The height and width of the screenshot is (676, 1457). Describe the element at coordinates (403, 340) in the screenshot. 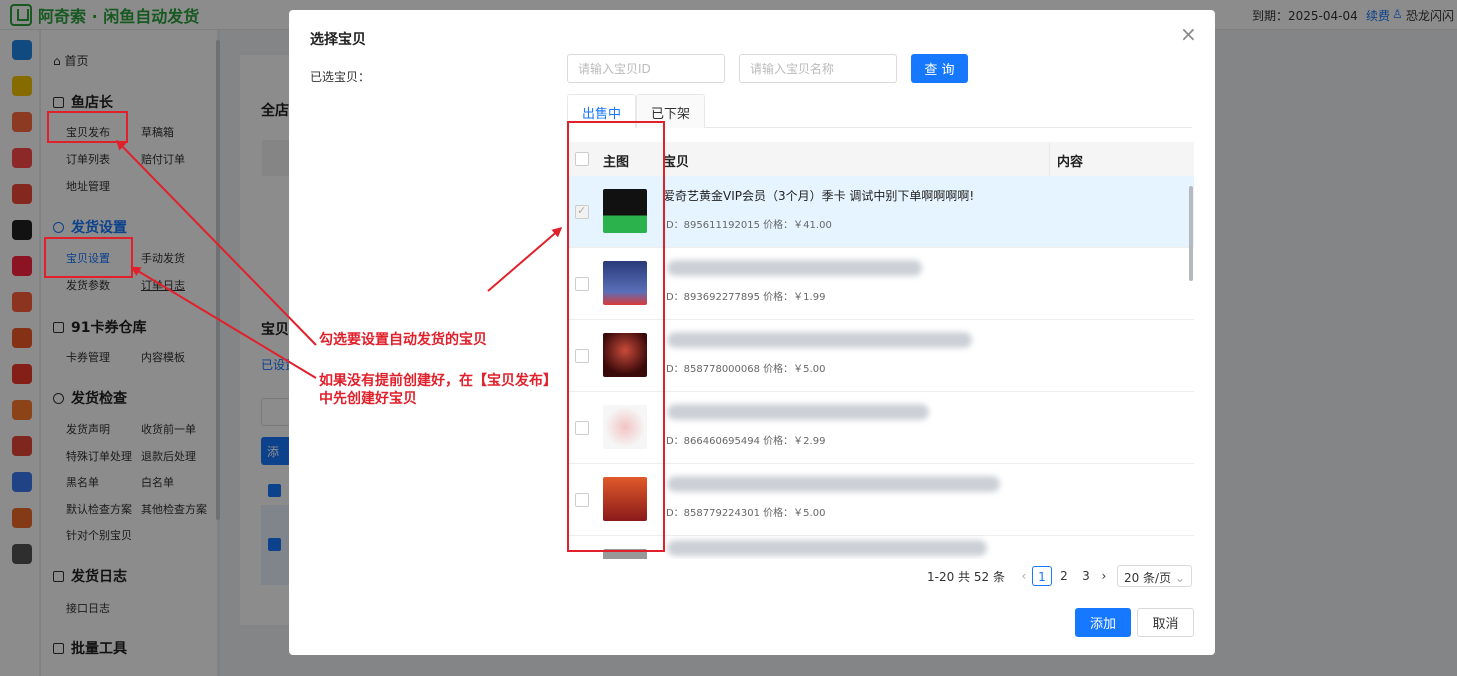

I see `annotation-check-items: 勾选要设置自动发货的宝贝` at that location.